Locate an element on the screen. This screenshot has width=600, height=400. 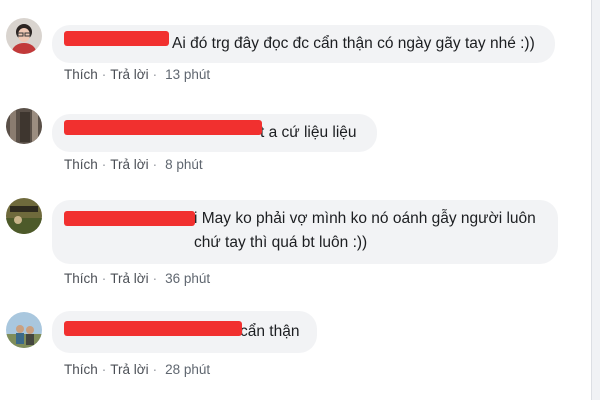
comment-text: t a cứ liệu liệu is located at coordinates (308, 132).